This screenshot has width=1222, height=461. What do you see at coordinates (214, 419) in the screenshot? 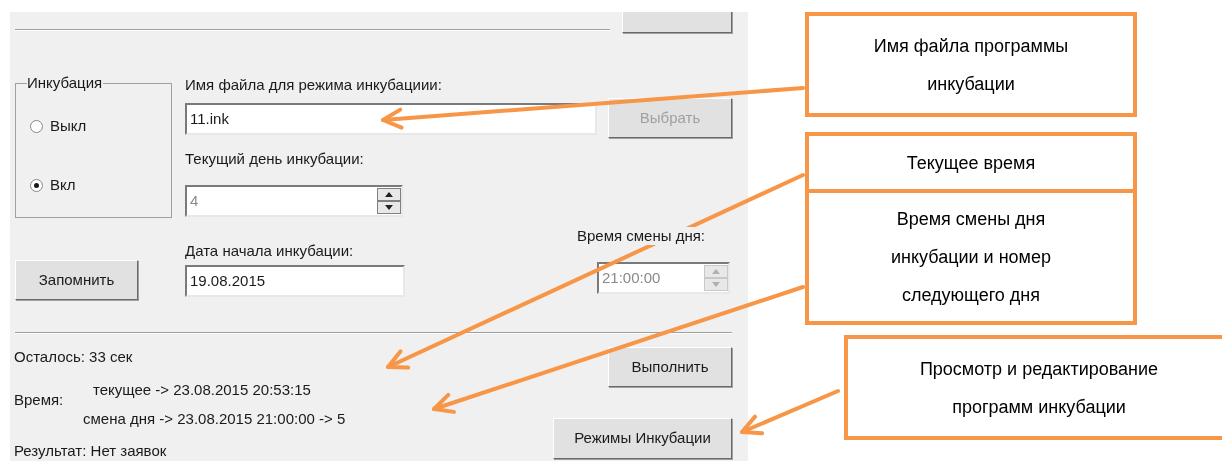
I see `day-change-text: смена дня -> 23.08.2015 21:00:00 -> 5` at bounding box center [214, 419].